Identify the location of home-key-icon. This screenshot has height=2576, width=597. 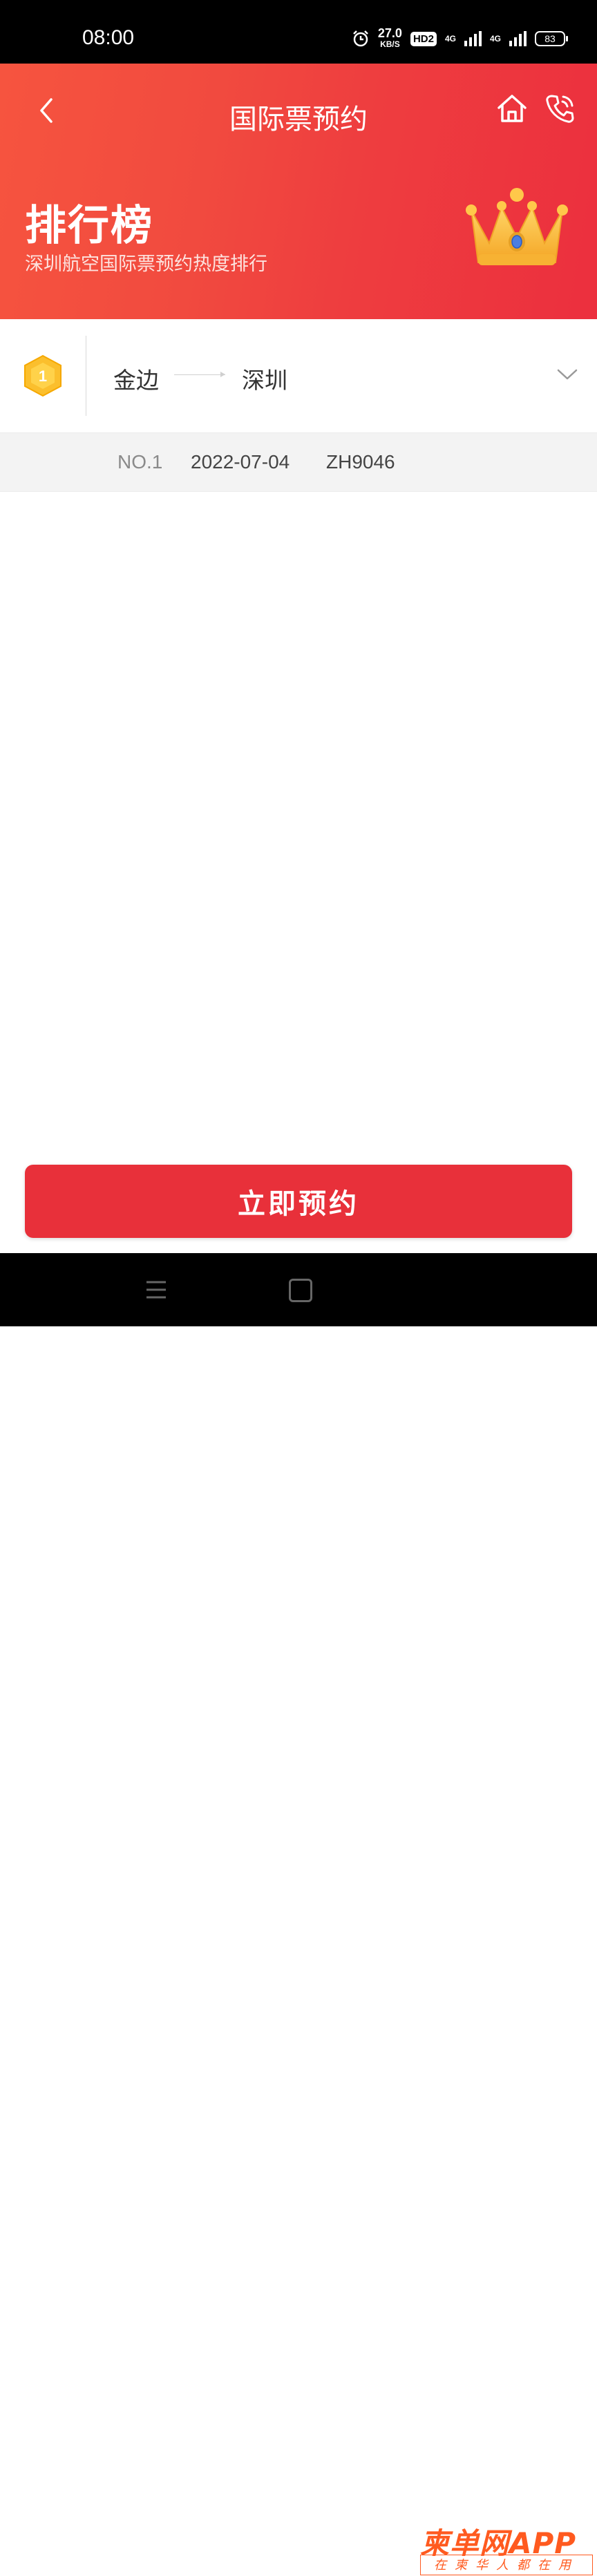
(300, 1290).